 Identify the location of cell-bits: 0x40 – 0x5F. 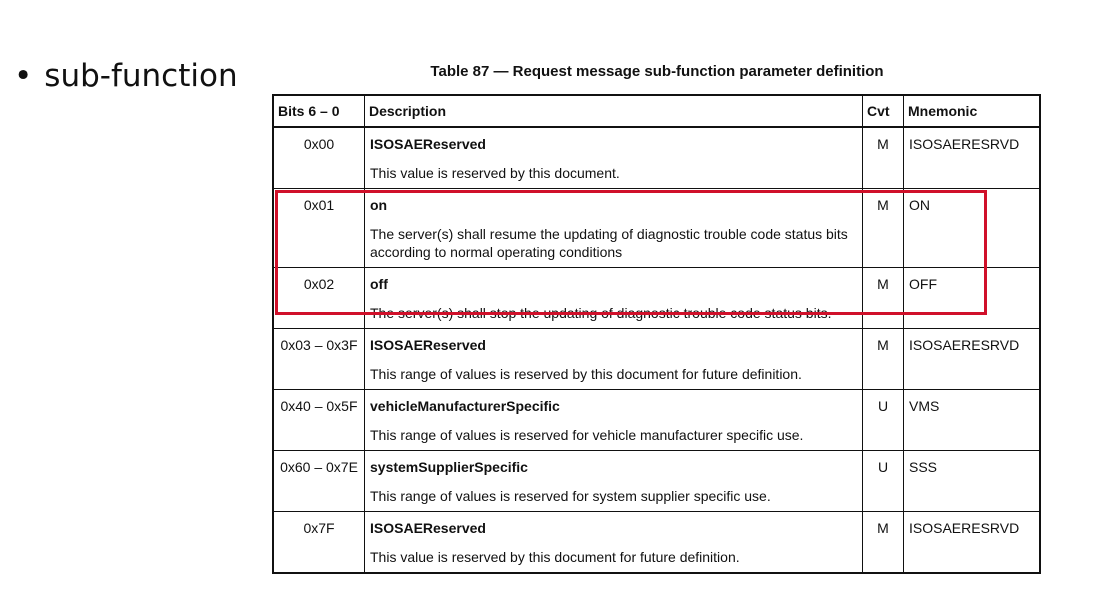
(318, 420).